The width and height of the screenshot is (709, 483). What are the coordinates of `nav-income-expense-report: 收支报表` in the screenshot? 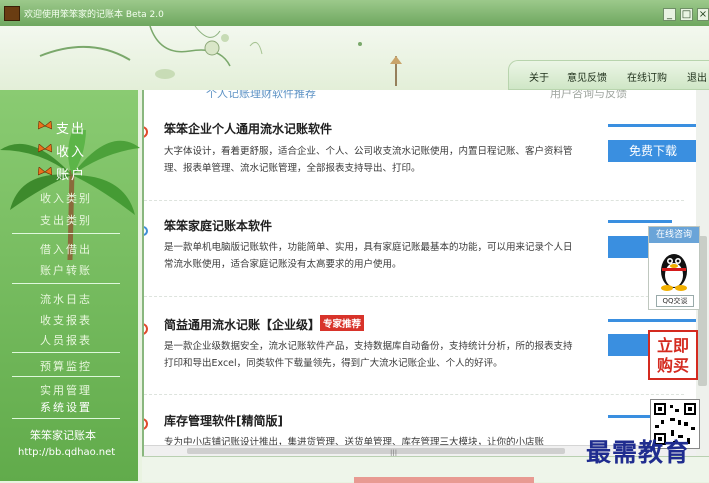 It's located at (66, 320).